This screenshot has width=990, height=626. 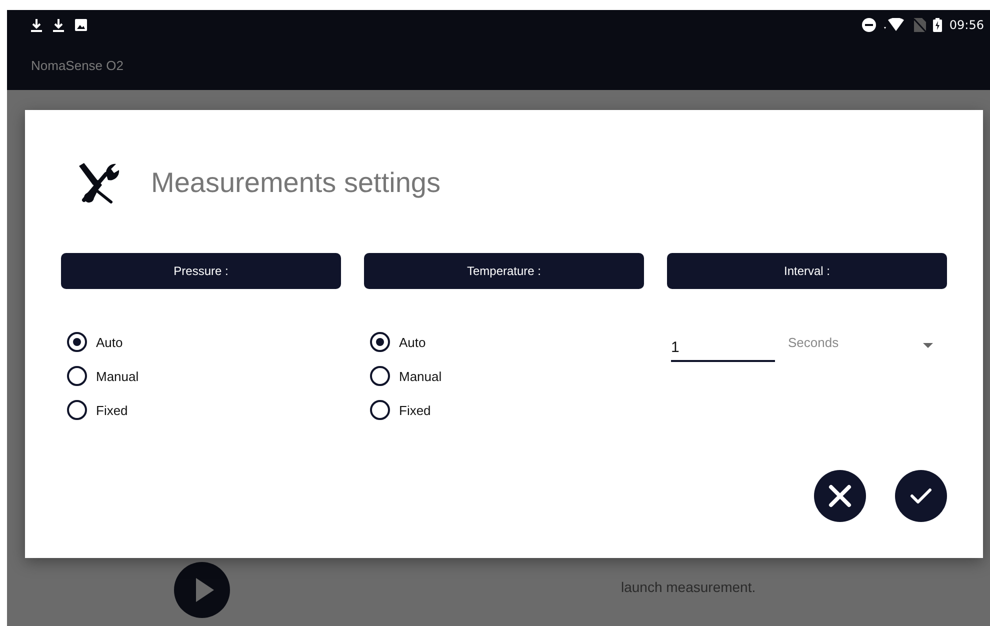 What do you see at coordinates (77, 65) in the screenshot?
I see `app-title: NomaSense O2` at bounding box center [77, 65].